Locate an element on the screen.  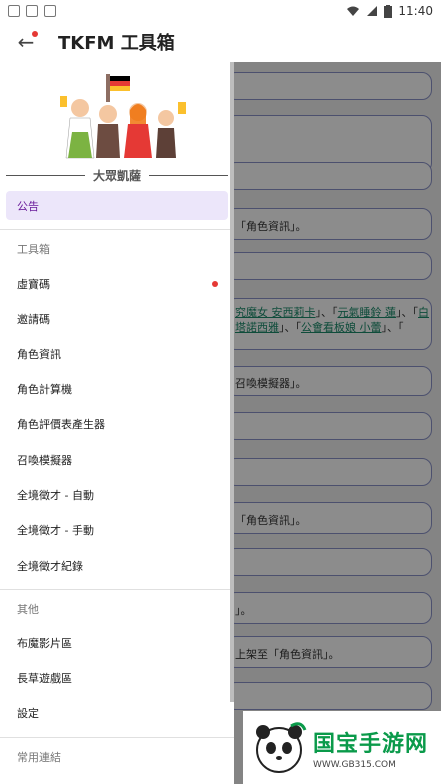
party-people-icon is located at coordinates (123, 116).